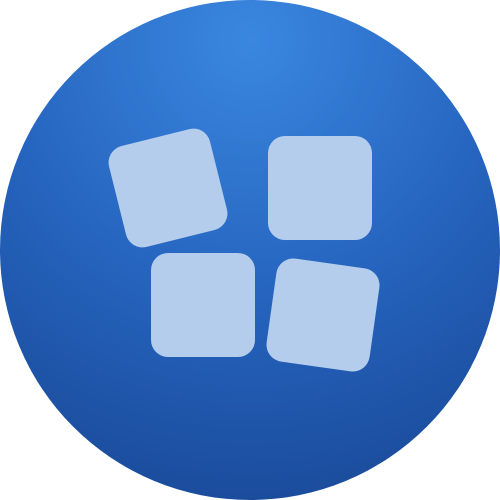 The height and width of the screenshot is (500, 500). What do you see at coordinates (320, 188) in the screenshot?
I see `tile-top-right` at bounding box center [320, 188].